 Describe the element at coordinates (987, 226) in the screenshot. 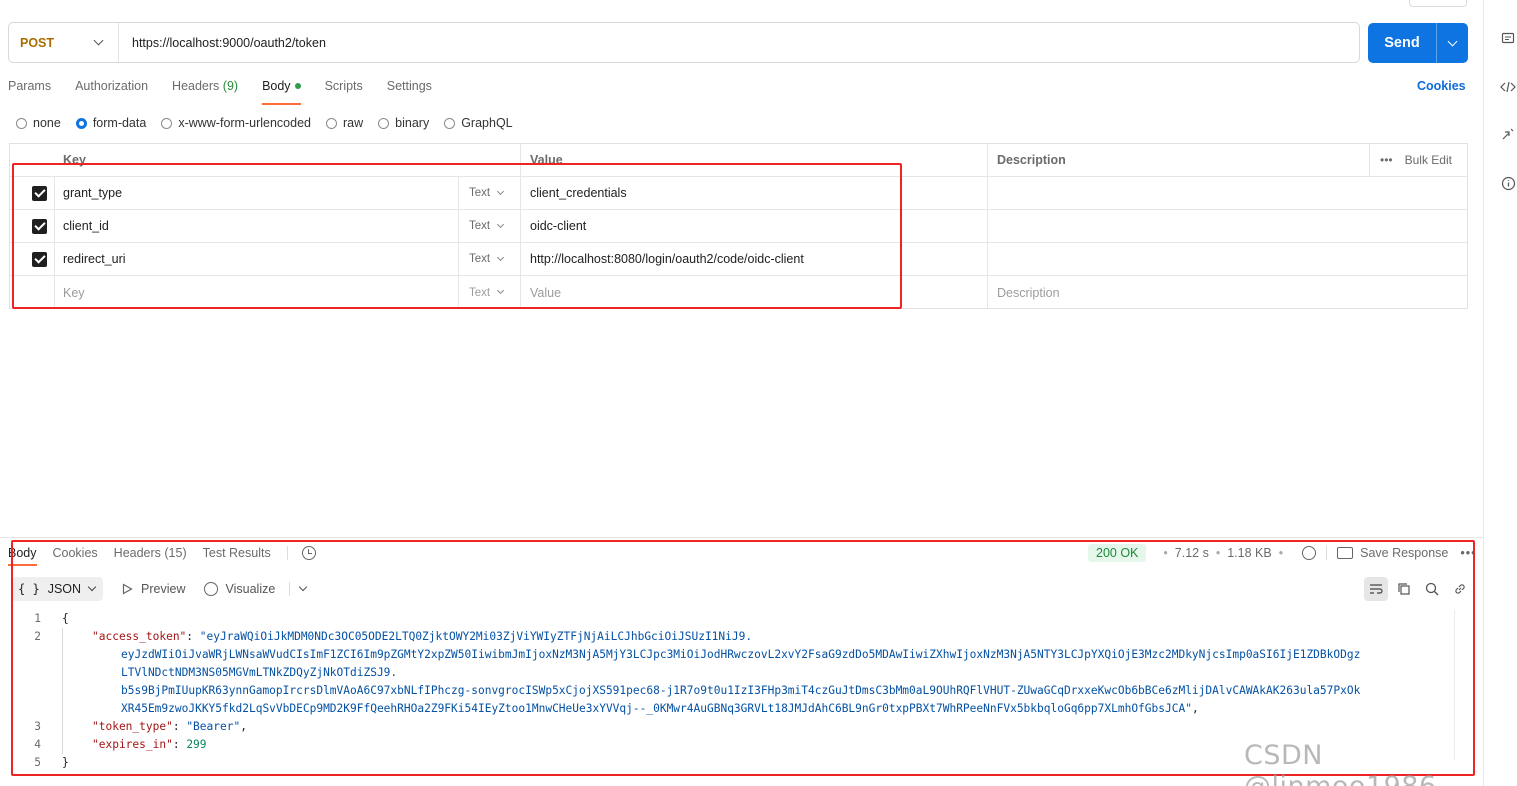

I see `column-divider` at that location.